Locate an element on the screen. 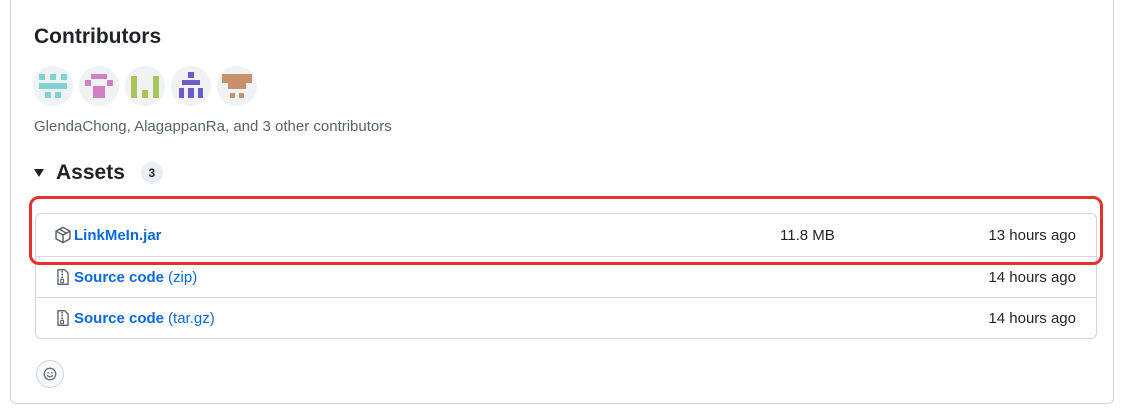 This screenshot has width=1126, height=413. asset-link-jar: LinkMeIn.jar is located at coordinates (108, 235).